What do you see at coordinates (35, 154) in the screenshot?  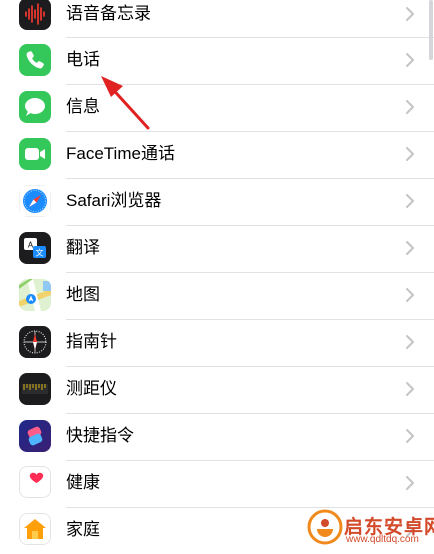 I see `facetime-icon` at bounding box center [35, 154].